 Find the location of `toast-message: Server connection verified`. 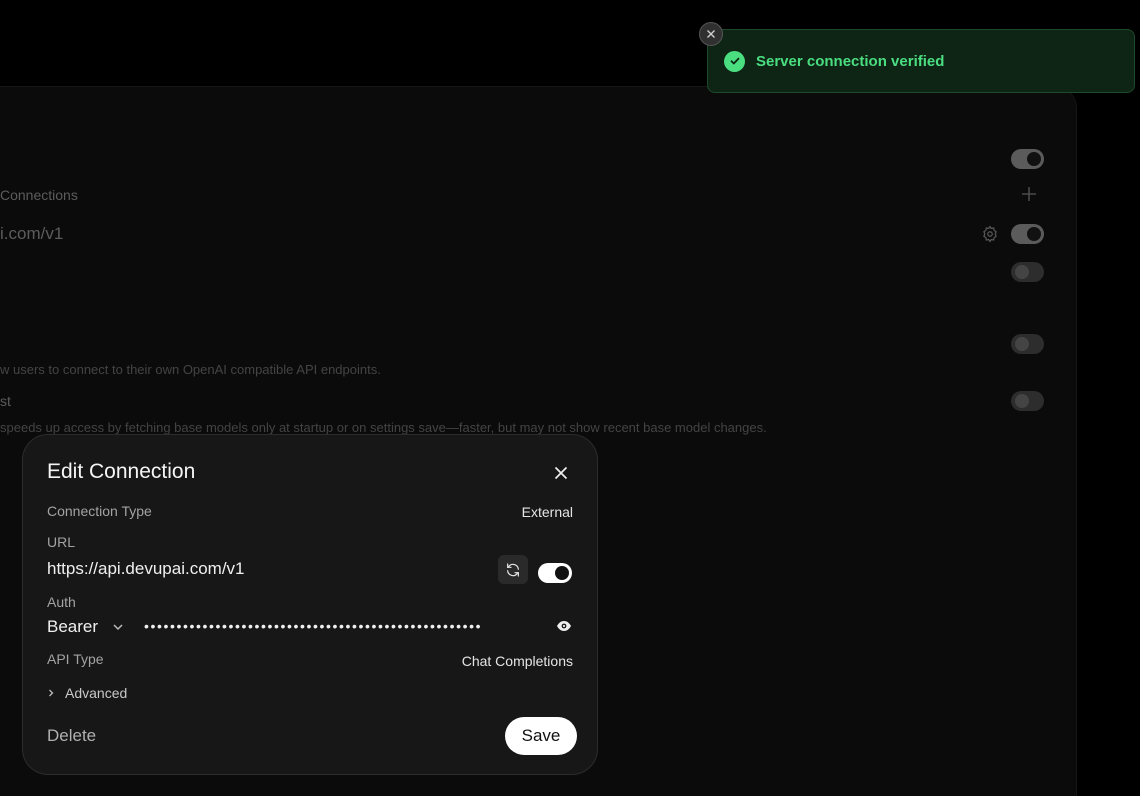

toast-message: Server connection verified is located at coordinates (850, 61).